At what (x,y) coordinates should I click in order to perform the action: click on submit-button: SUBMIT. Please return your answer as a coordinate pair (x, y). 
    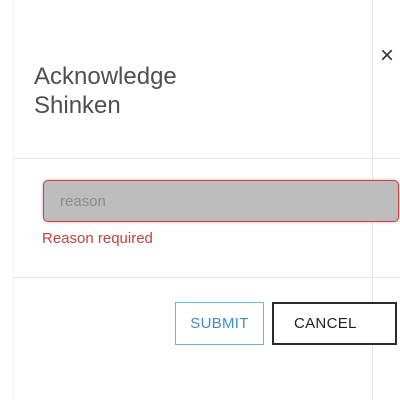
    Looking at the image, I should click on (219, 323).